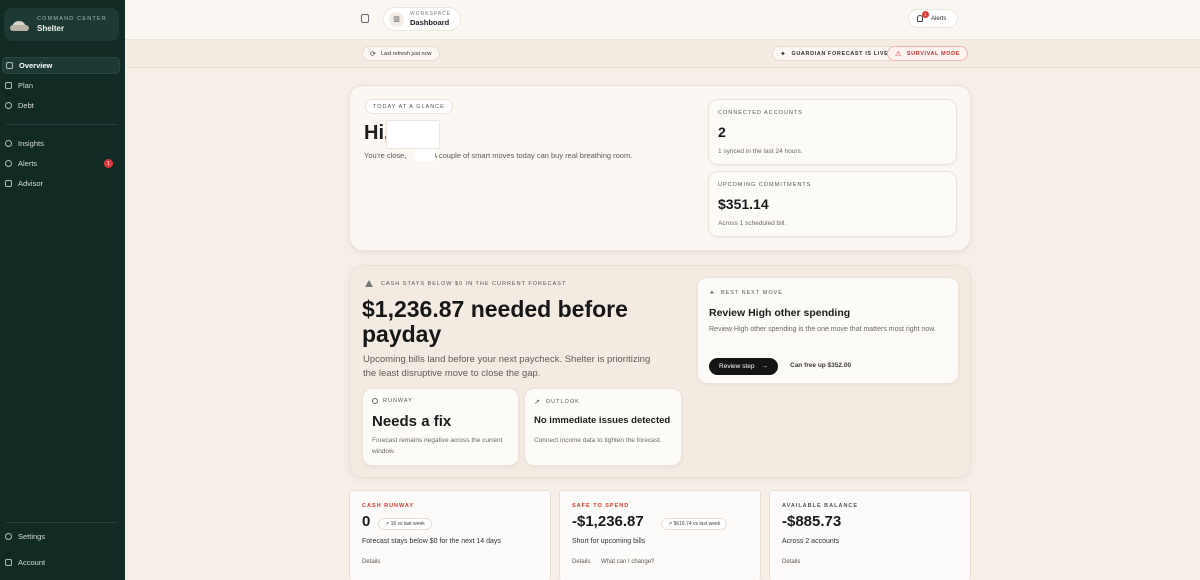  I want to click on available-balance-note: Across 2 accounts, so click(811, 541).